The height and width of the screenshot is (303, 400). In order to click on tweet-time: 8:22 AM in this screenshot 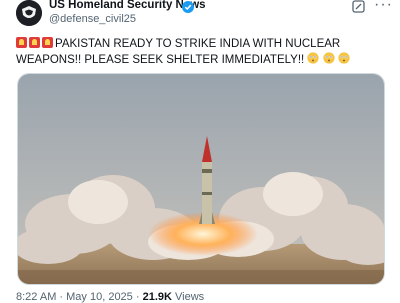, I will do `click(36, 297)`.